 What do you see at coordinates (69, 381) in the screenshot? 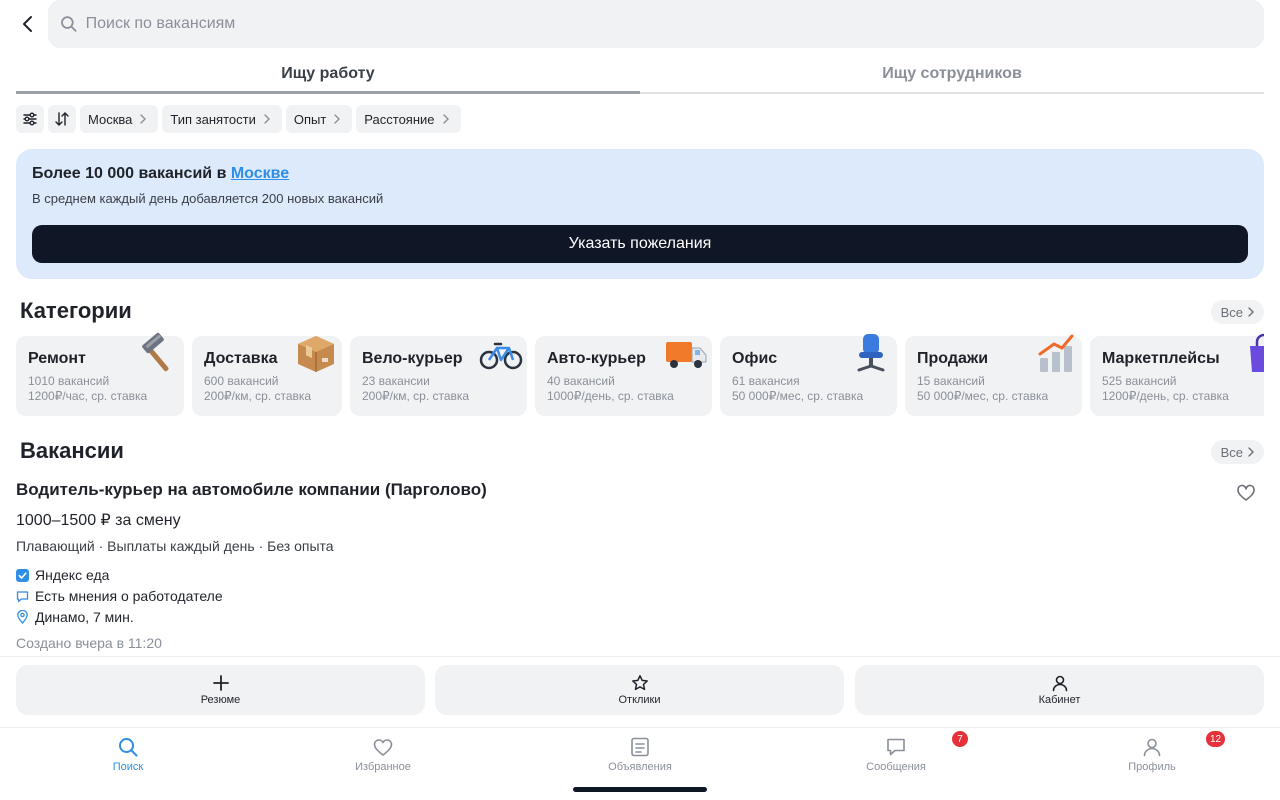
I see `category-count: 1010 вакансий` at bounding box center [69, 381].